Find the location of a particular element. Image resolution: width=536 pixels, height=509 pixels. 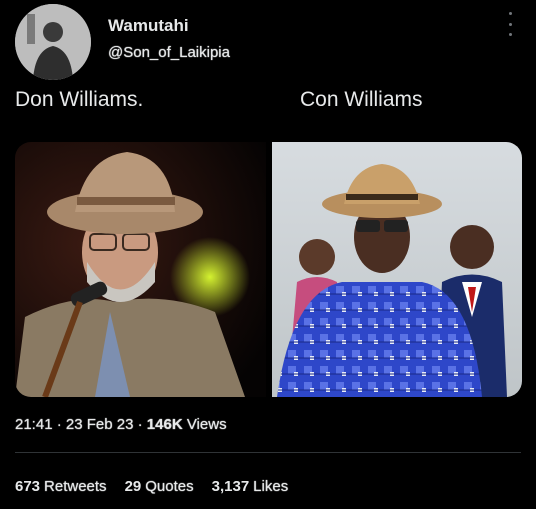

divider is located at coordinates (268, 452).